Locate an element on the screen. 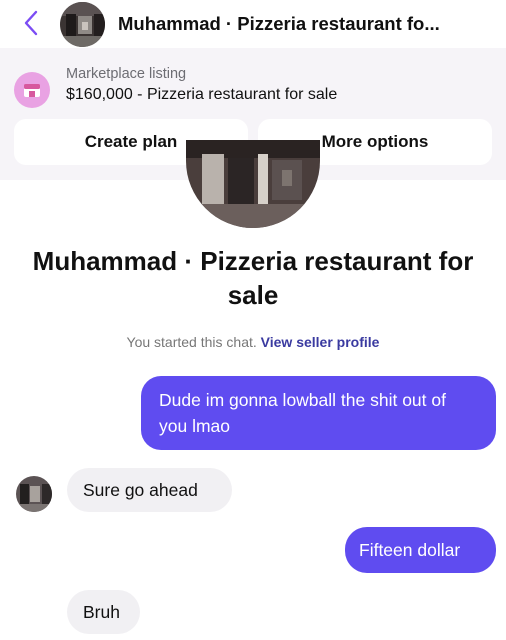 Image resolution: width=506 pixels, height=640 pixels. message-bubble-outgoing: Fifteen dollar is located at coordinates (420, 550).